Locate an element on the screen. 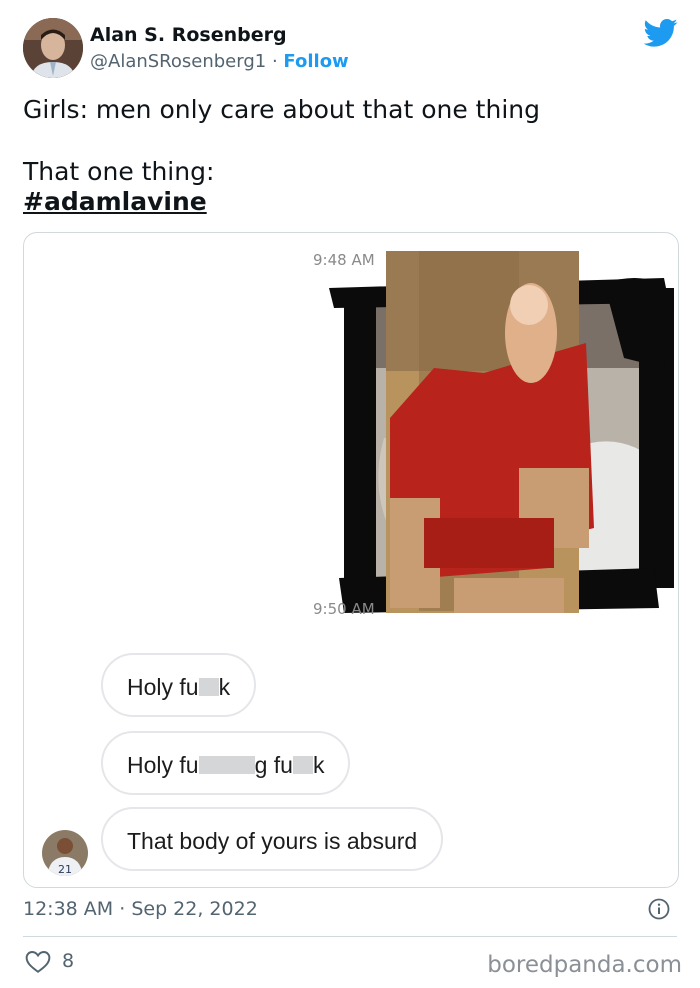  message-timestamp-bottom: 9:50 AM is located at coordinates (344, 609).